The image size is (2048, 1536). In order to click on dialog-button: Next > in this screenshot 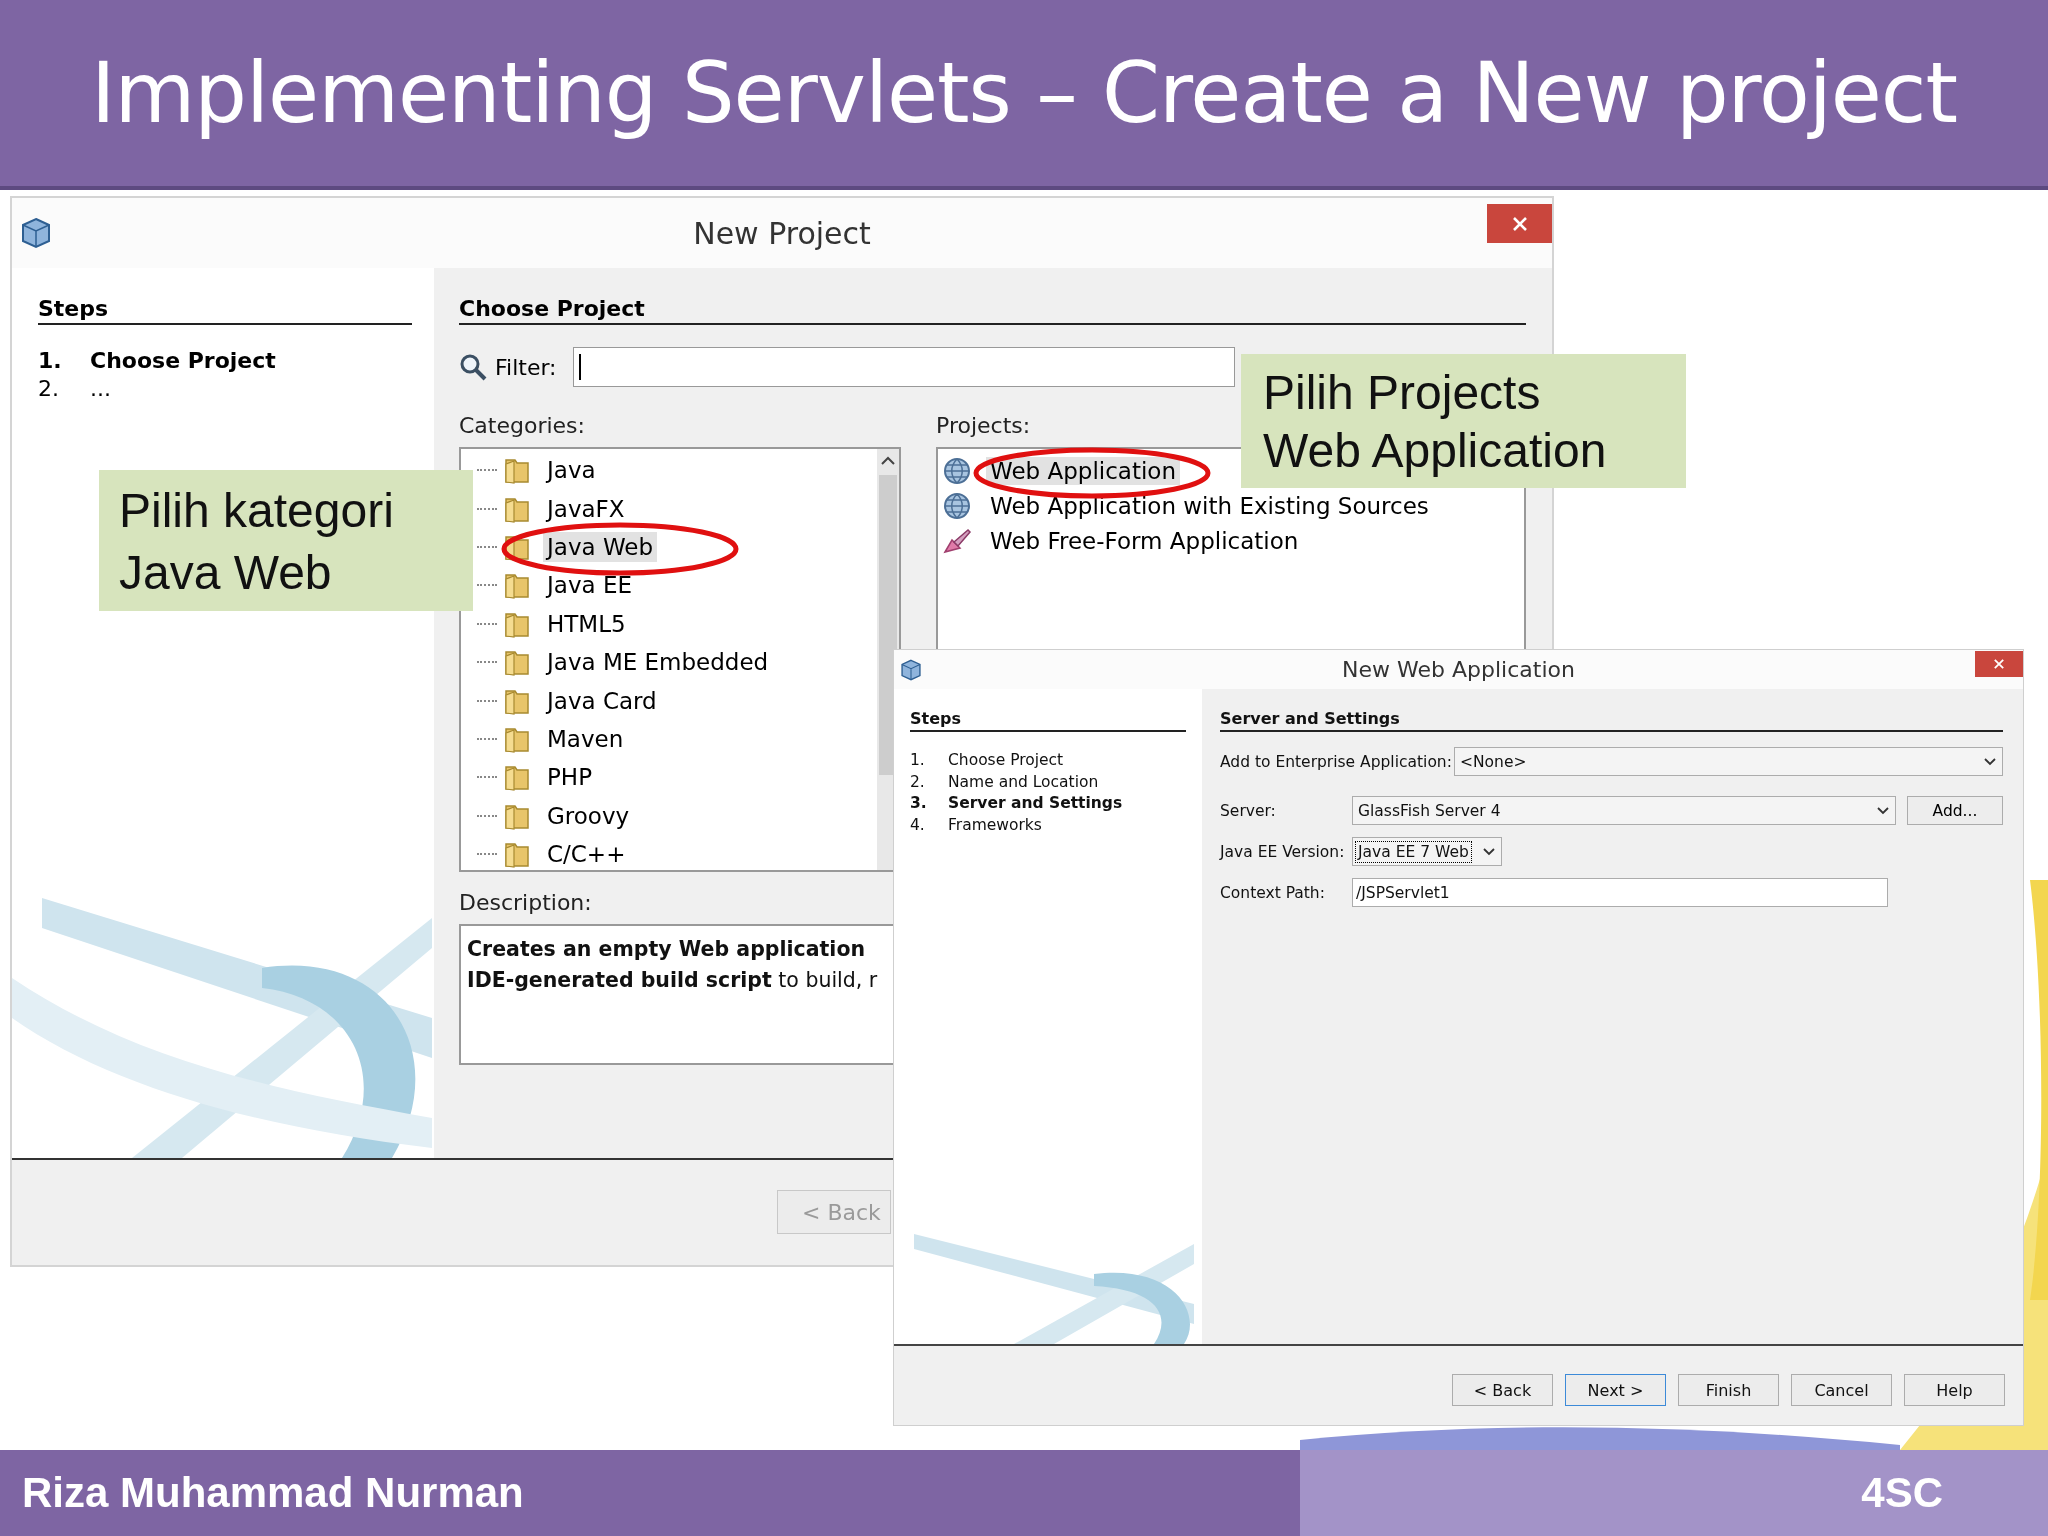, I will do `click(1615, 1390)`.